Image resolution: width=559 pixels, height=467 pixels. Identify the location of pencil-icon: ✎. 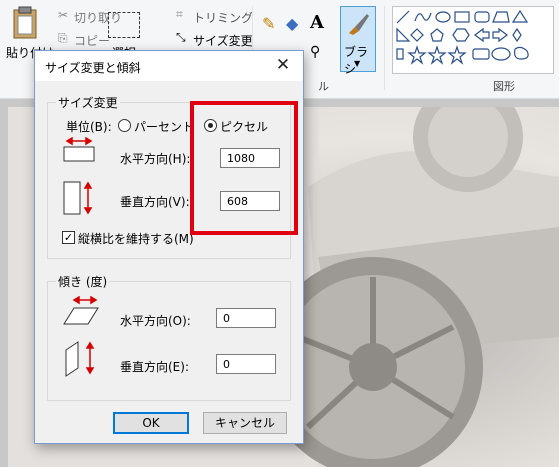
(268, 23).